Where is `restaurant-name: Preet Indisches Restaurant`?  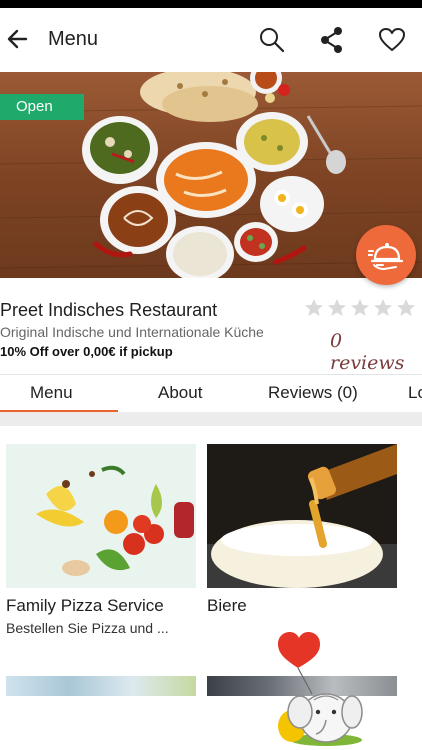 restaurant-name: Preet Indisches Restaurant is located at coordinates (109, 310).